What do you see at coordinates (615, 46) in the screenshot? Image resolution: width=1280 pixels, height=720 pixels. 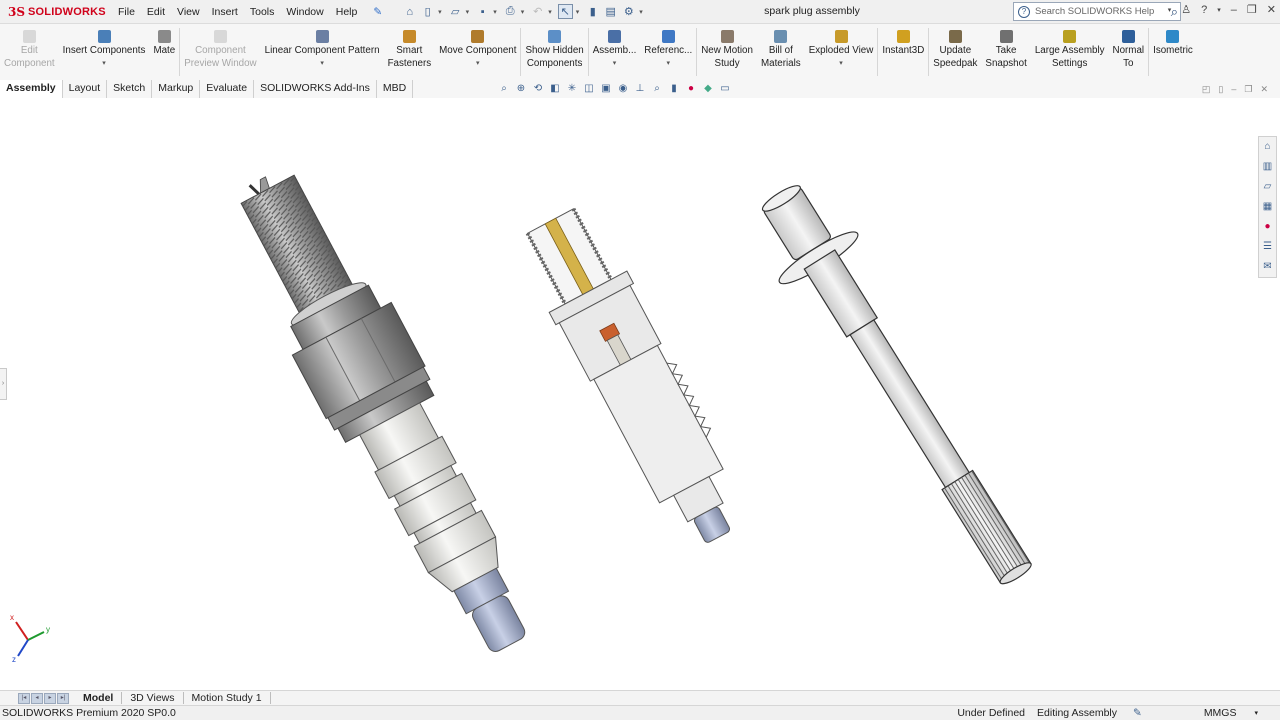 I see `ribbon-button-assembly-features: Assemb... ▾` at bounding box center [615, 46].